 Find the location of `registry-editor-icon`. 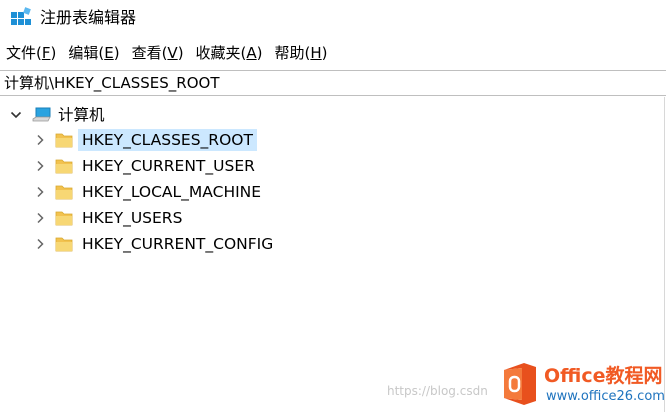

registry-editor-icon is located at coordinates (21, 16).